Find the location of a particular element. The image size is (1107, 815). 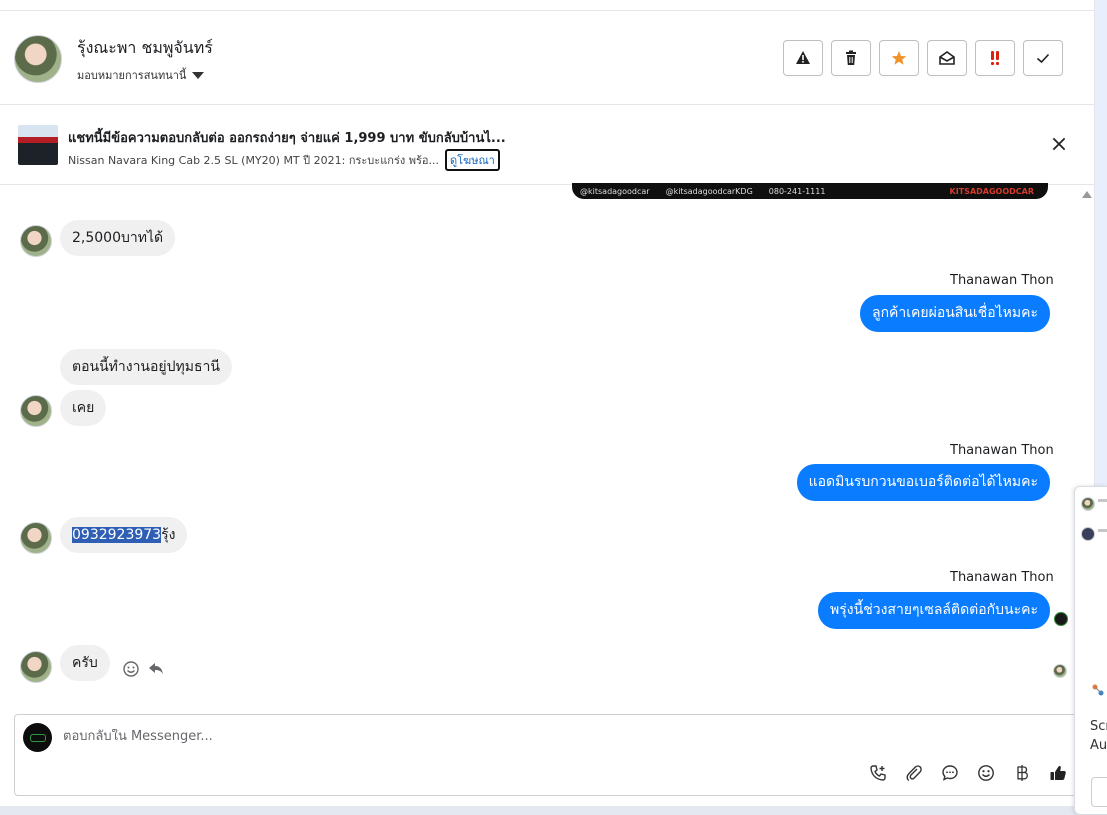

bottom-bar is located at coordinates (547, 810).